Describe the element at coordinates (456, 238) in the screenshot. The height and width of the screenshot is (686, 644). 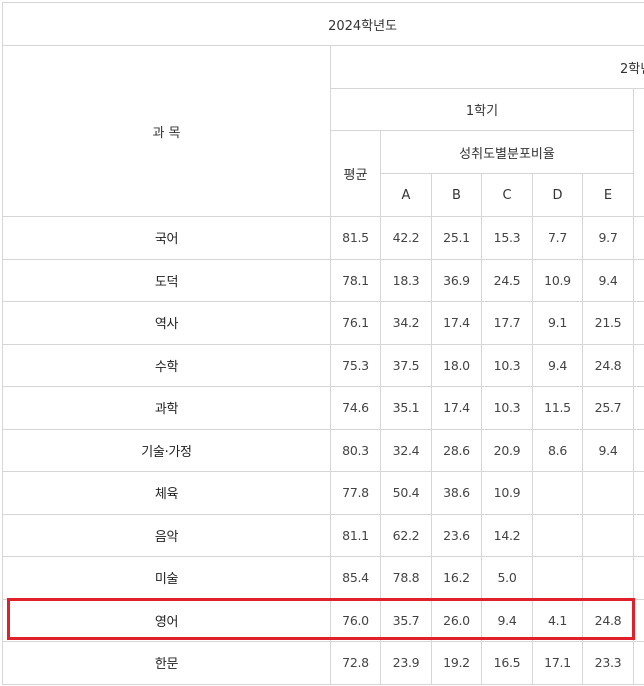
I see `grade-b-cell: 25.1` at that location.